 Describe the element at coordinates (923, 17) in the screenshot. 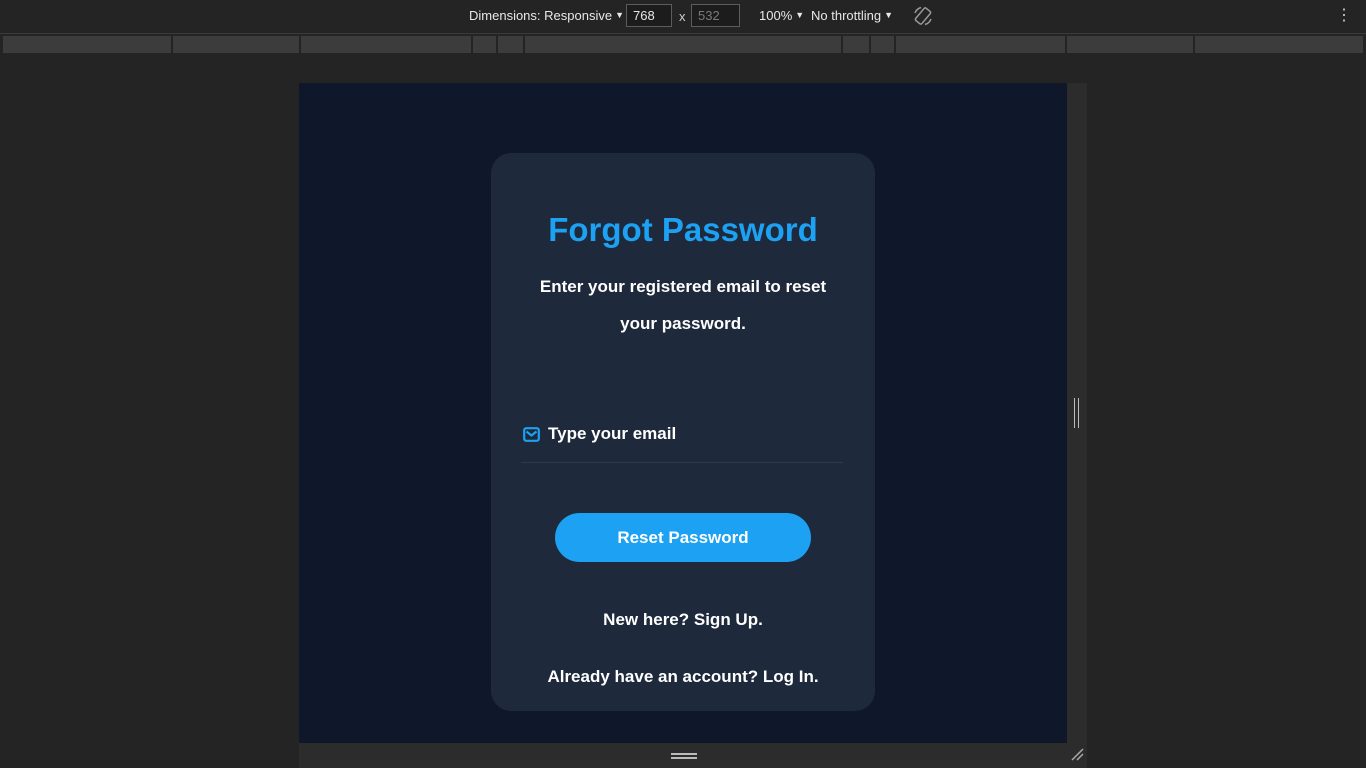

I see `rotate-icon` at that location.